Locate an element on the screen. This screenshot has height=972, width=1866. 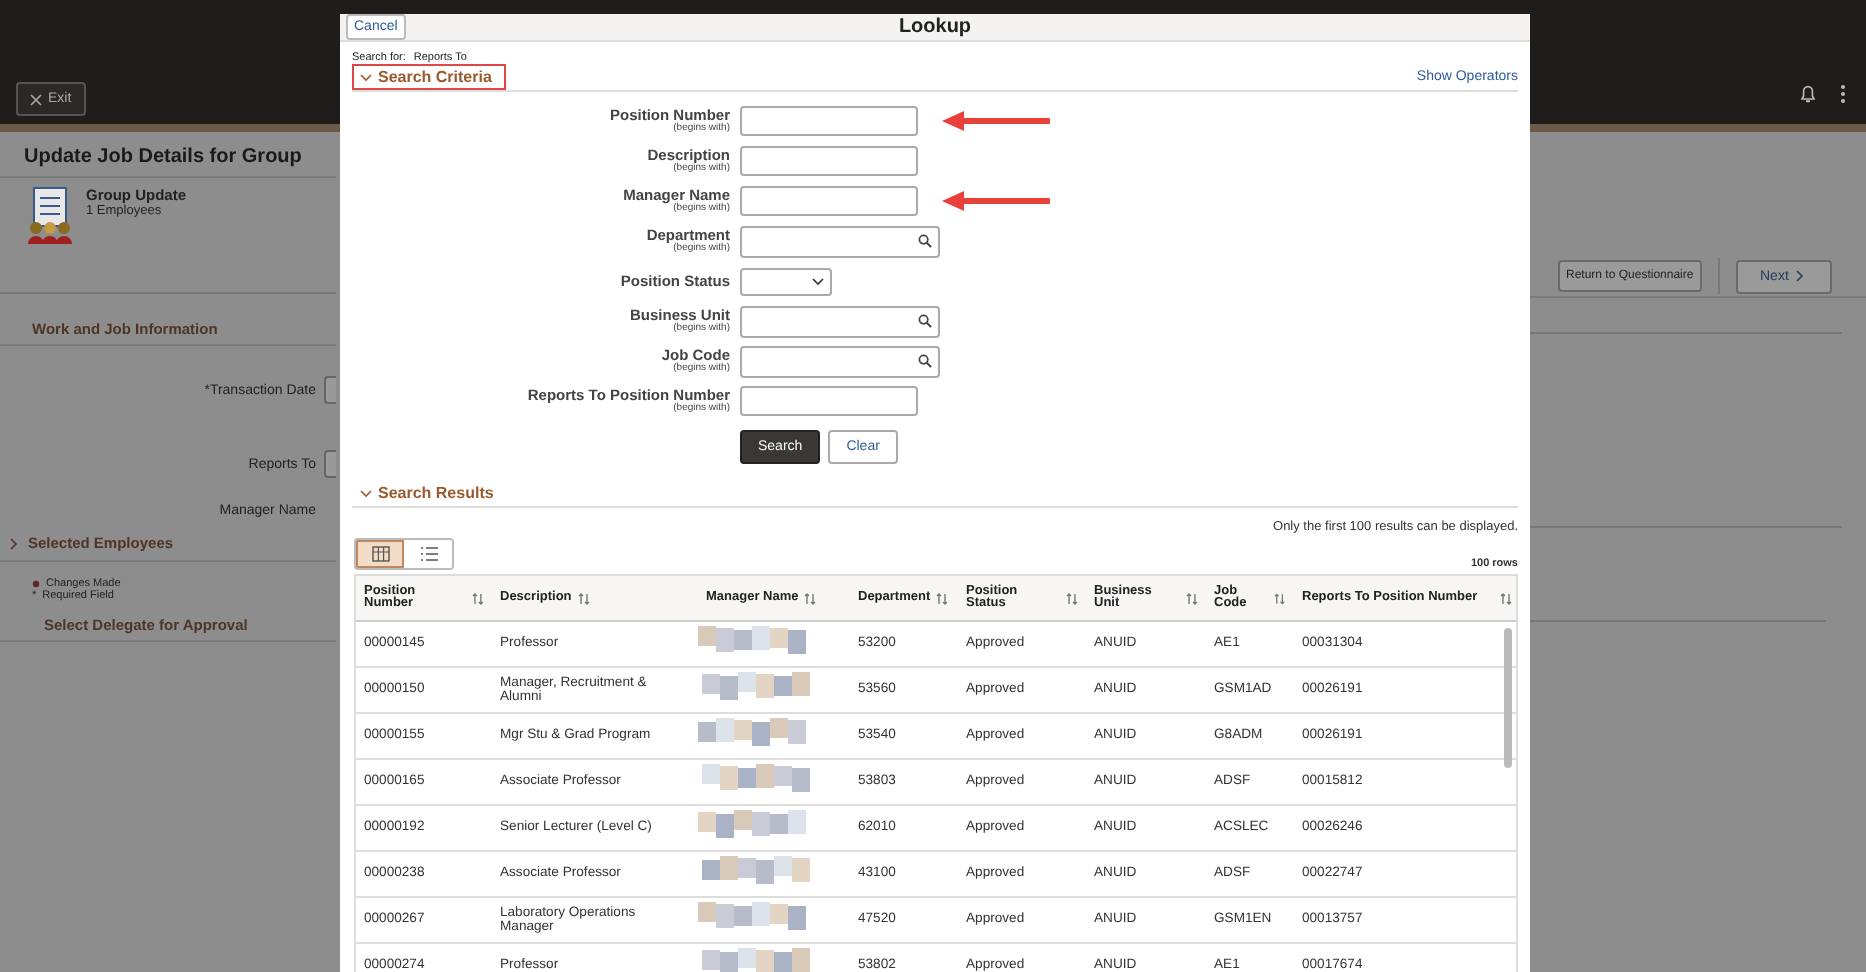
list-icon is located at coordinates (428, 554).